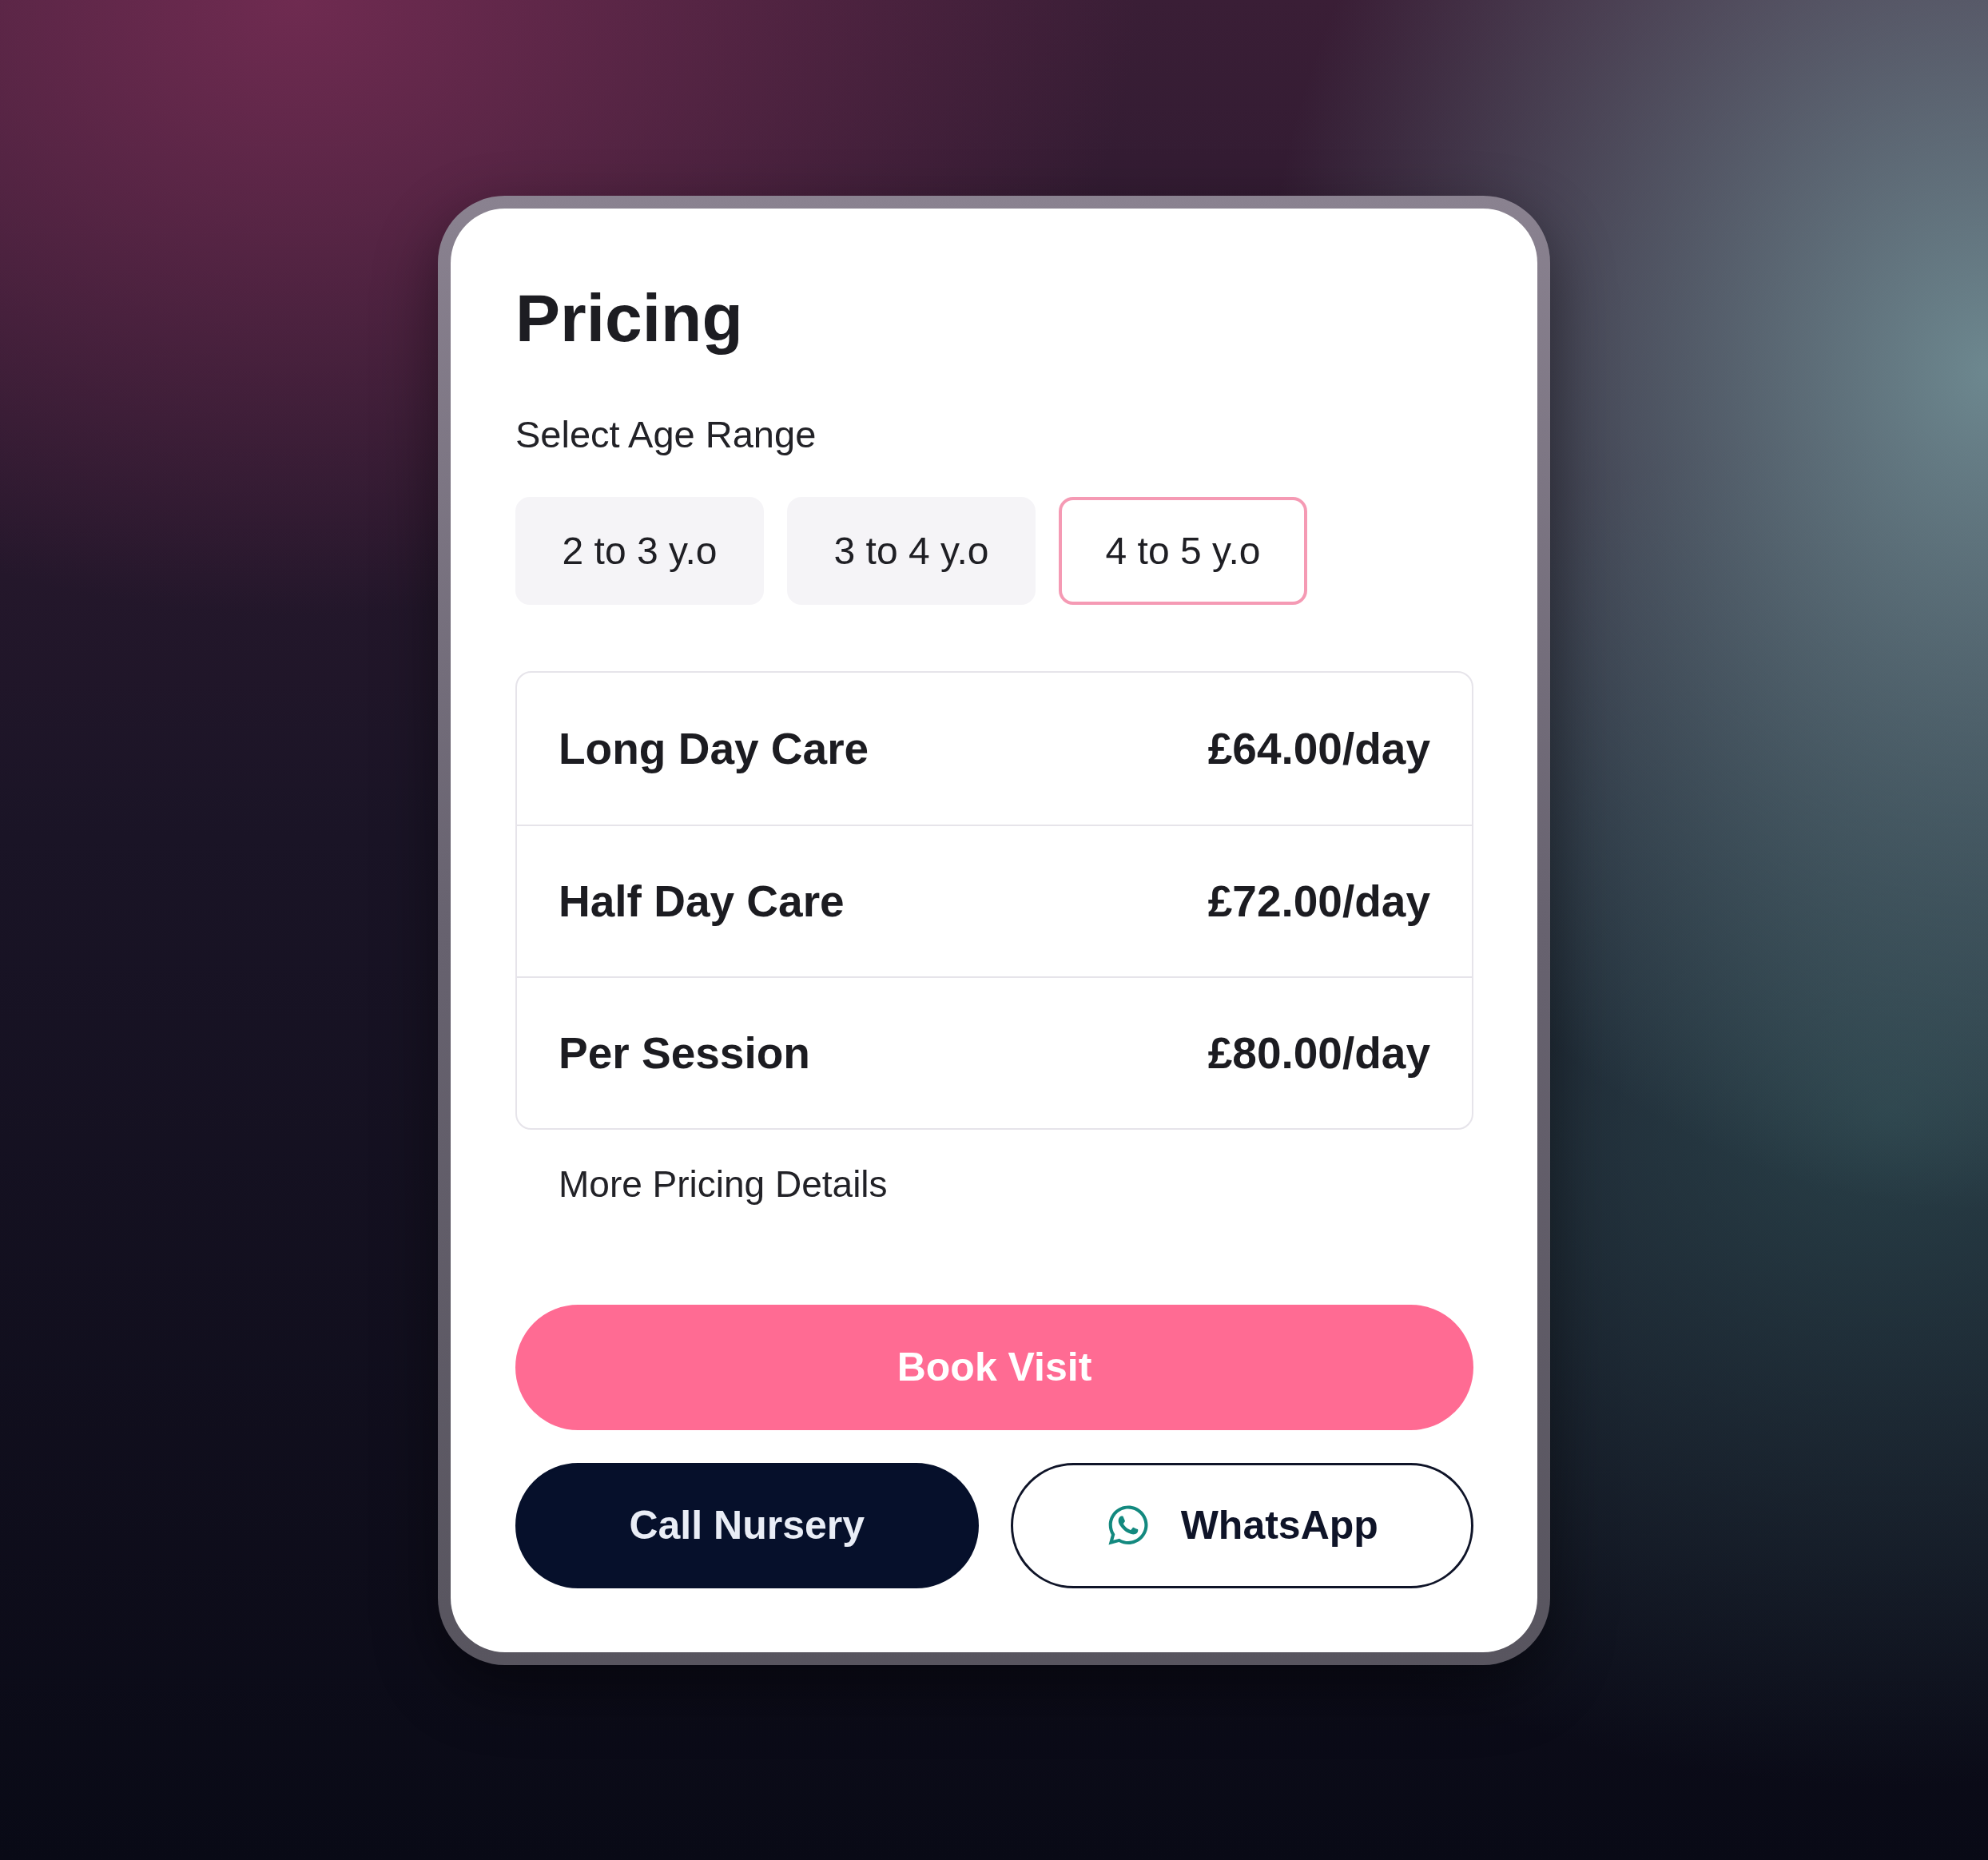  Describe the element at coordinates (911, 551) in the screenshot. I see `age-range-option: 3 to 4 y.o` at that location.